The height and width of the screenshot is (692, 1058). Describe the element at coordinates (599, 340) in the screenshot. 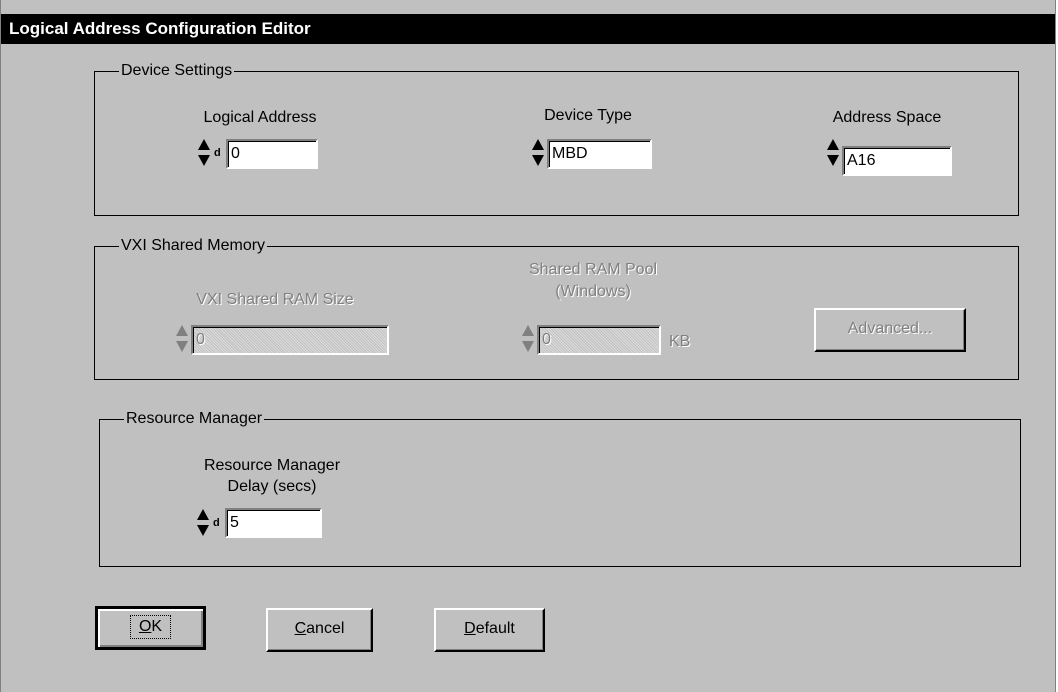

I see `shared-ram-pool-field: 0` at that location.